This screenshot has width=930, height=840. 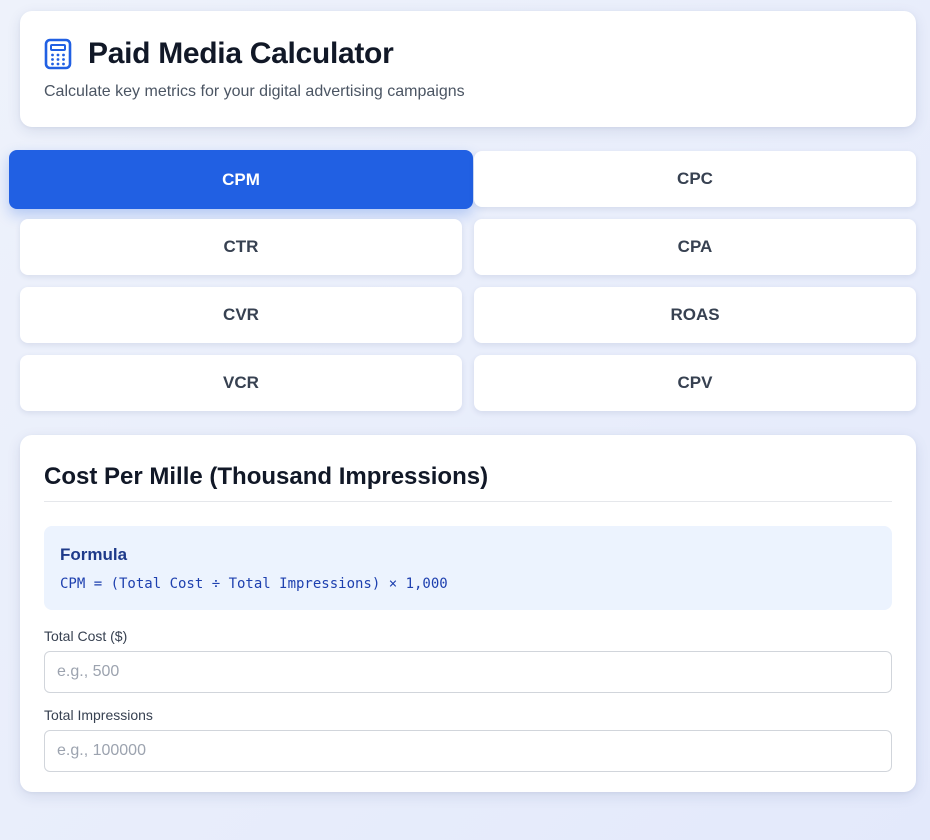 I want to click on tab-cpc: CPC, so click(x=695, y=179).